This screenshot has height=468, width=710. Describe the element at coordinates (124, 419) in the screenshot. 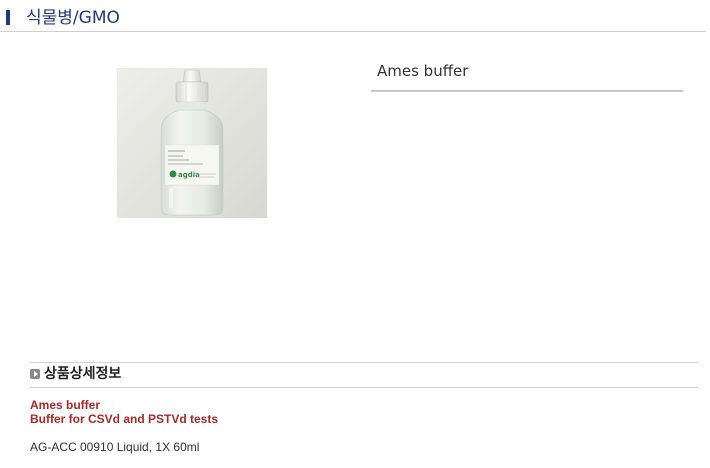

I see `details-highlight-description: Buffer for CSVd and PSTVd tests` at that location.